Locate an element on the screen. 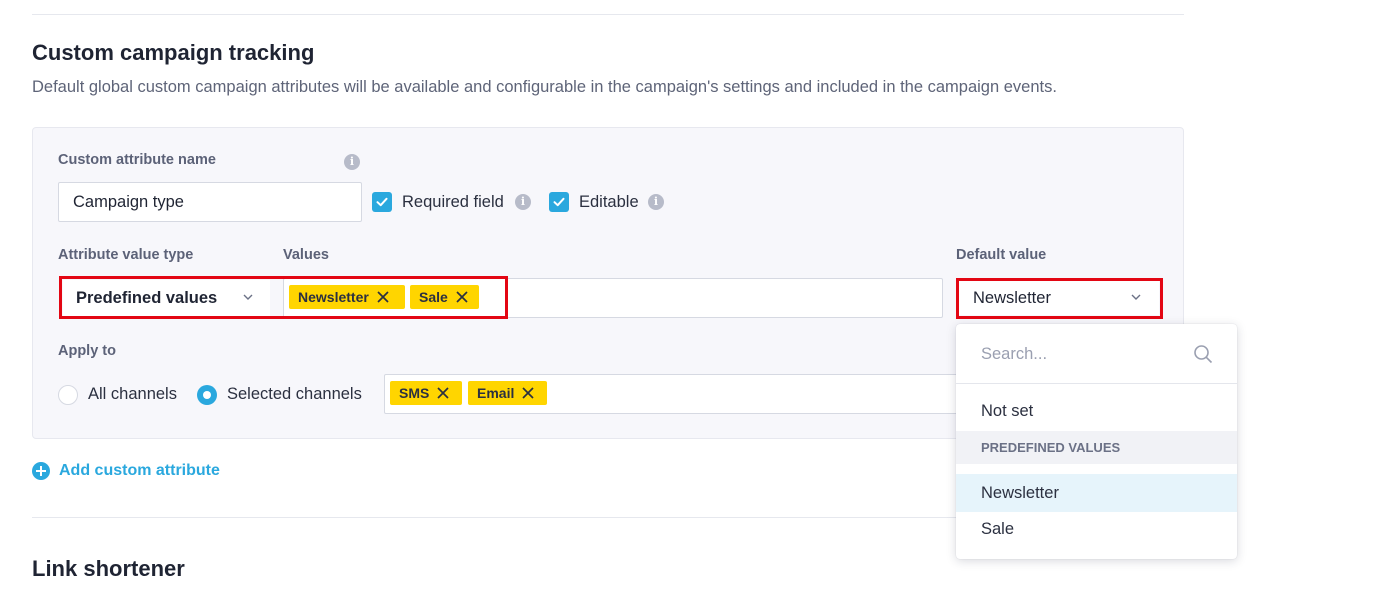 The image size is (1400, 590). editable-checkbox is located at coordinates (559, 202).